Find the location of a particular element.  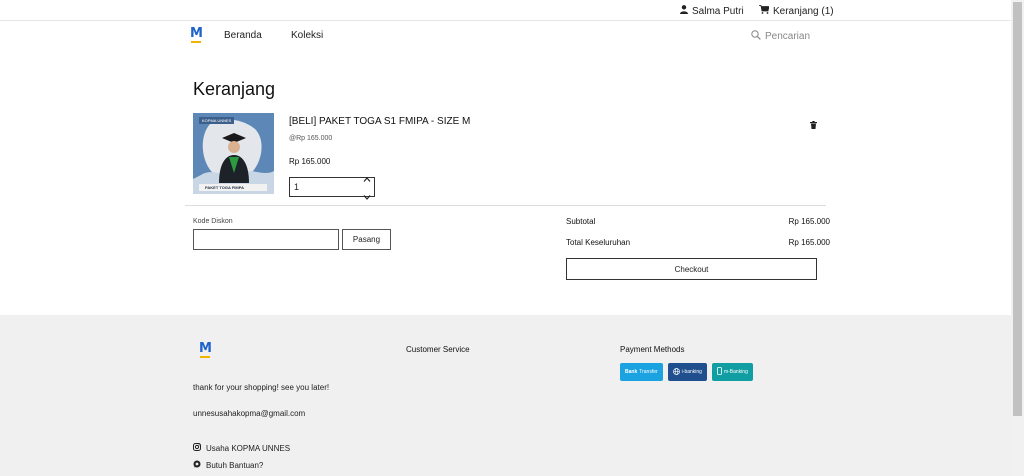

globe-icon is located at coordinates (676, 372).